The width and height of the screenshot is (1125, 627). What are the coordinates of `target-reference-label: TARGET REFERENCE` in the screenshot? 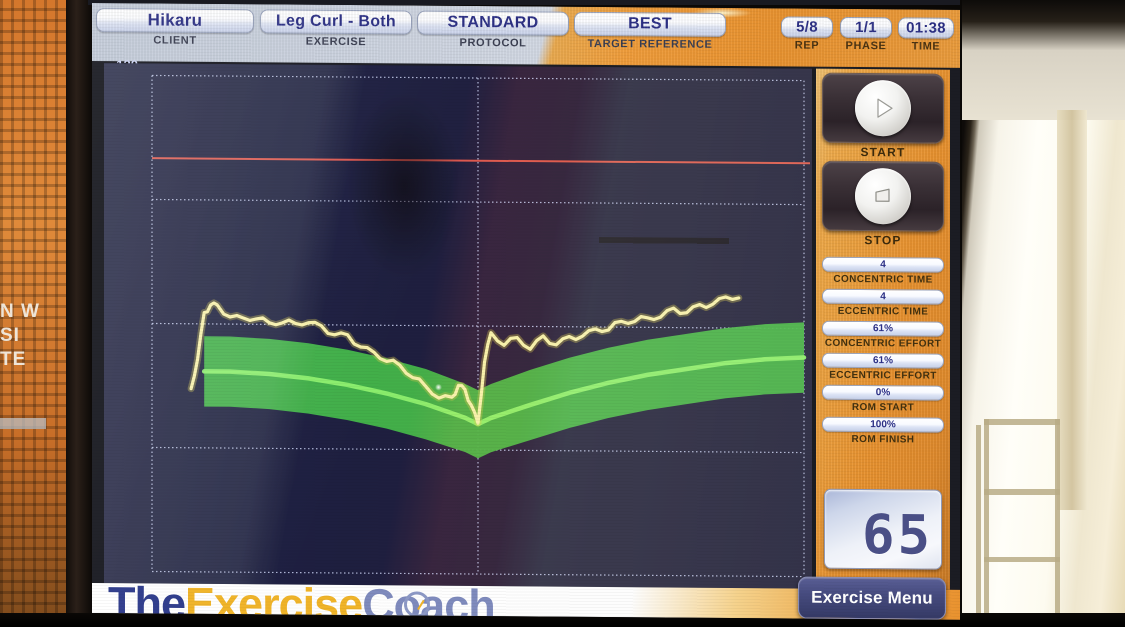 It's located at (650, 44).